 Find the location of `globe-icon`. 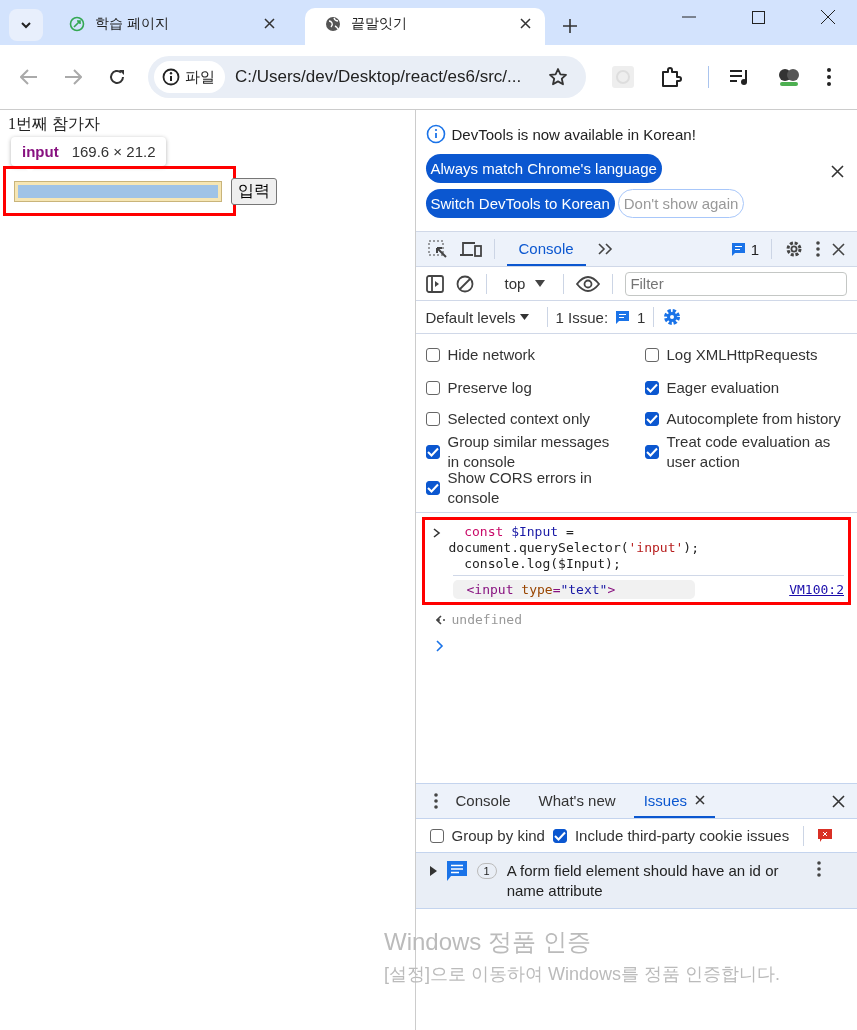

globe-icon is located at coordinates (333, 23).